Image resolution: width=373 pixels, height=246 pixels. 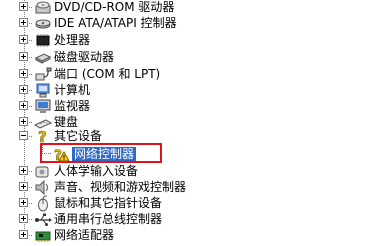 What do you see at coordinates (72, 90) in the screenshot?
I see `tree-item-label: 计算机` at bounding box center [72, 90].